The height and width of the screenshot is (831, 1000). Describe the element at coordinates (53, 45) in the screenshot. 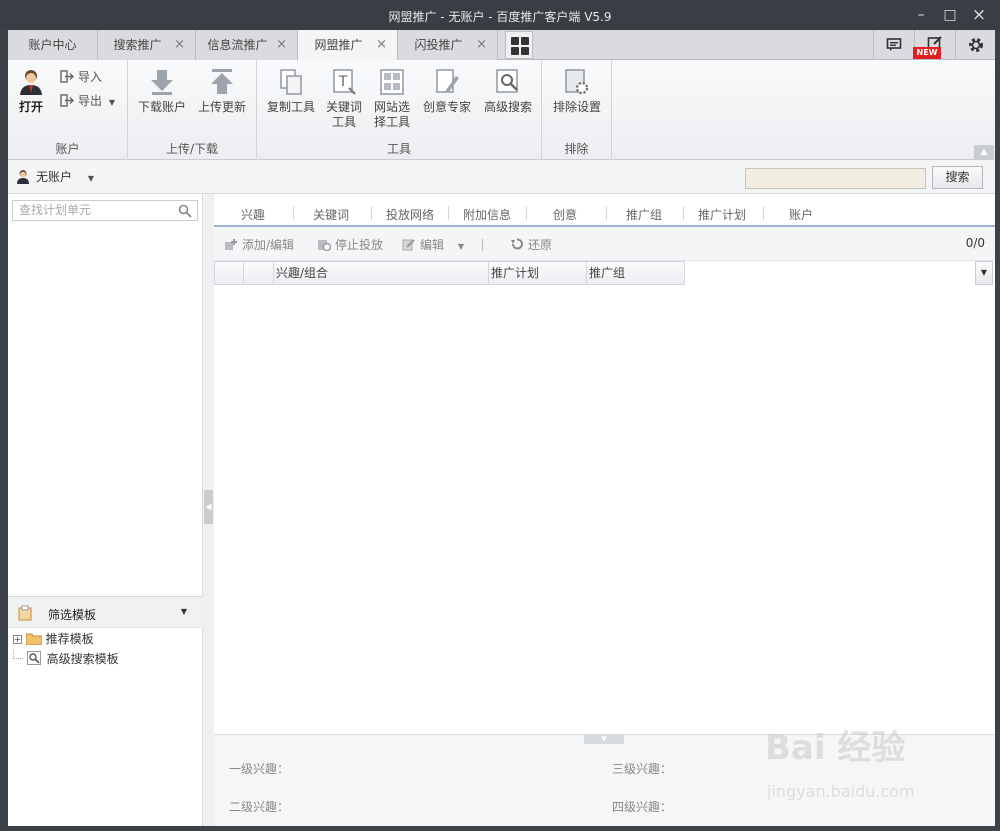

I see `tab-account-center: 账户中心` at that location.